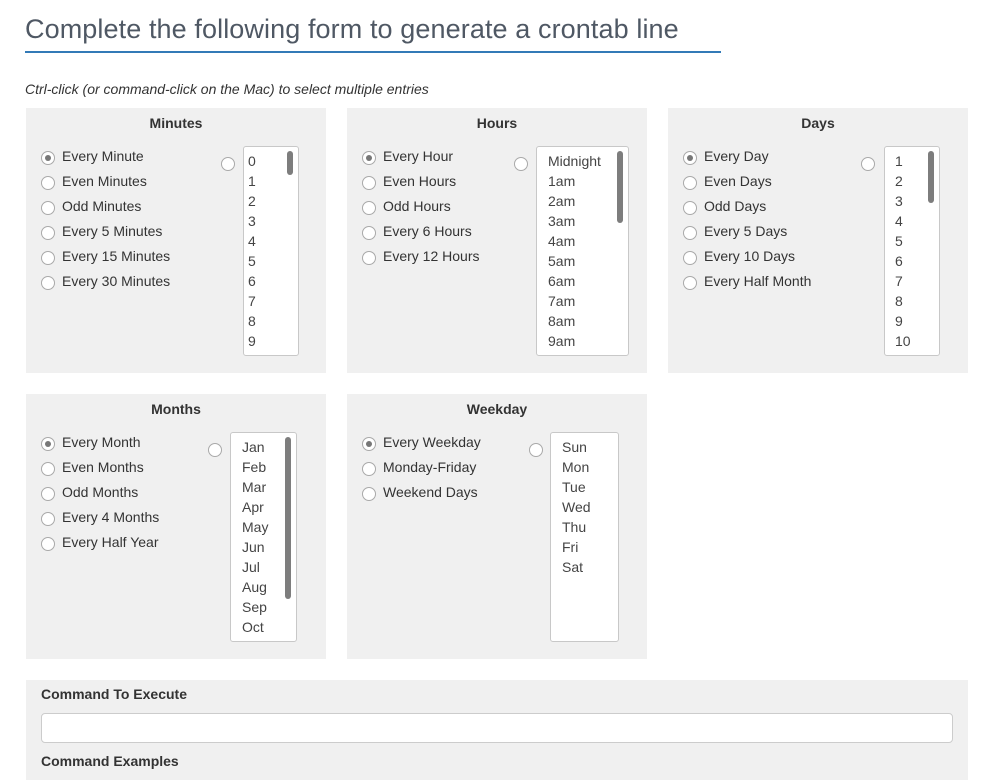  Describe the element at coordinates (420, 205) in the screenshot. I see `hours-option: Odd Hours` at that location.